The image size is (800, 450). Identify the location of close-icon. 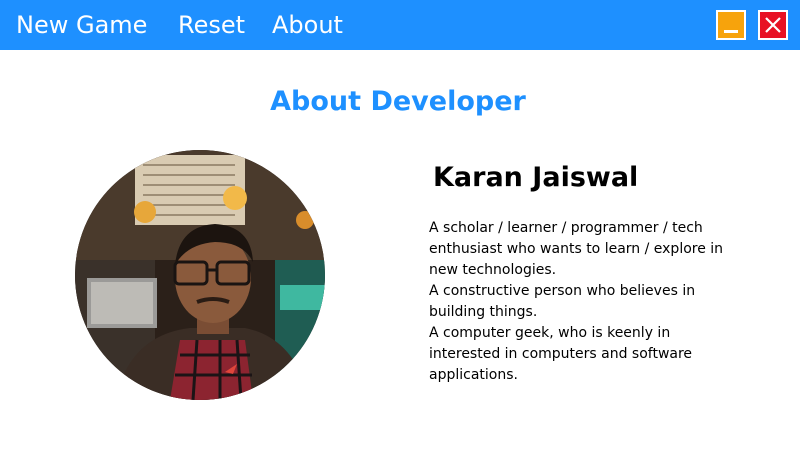
(773, 25).